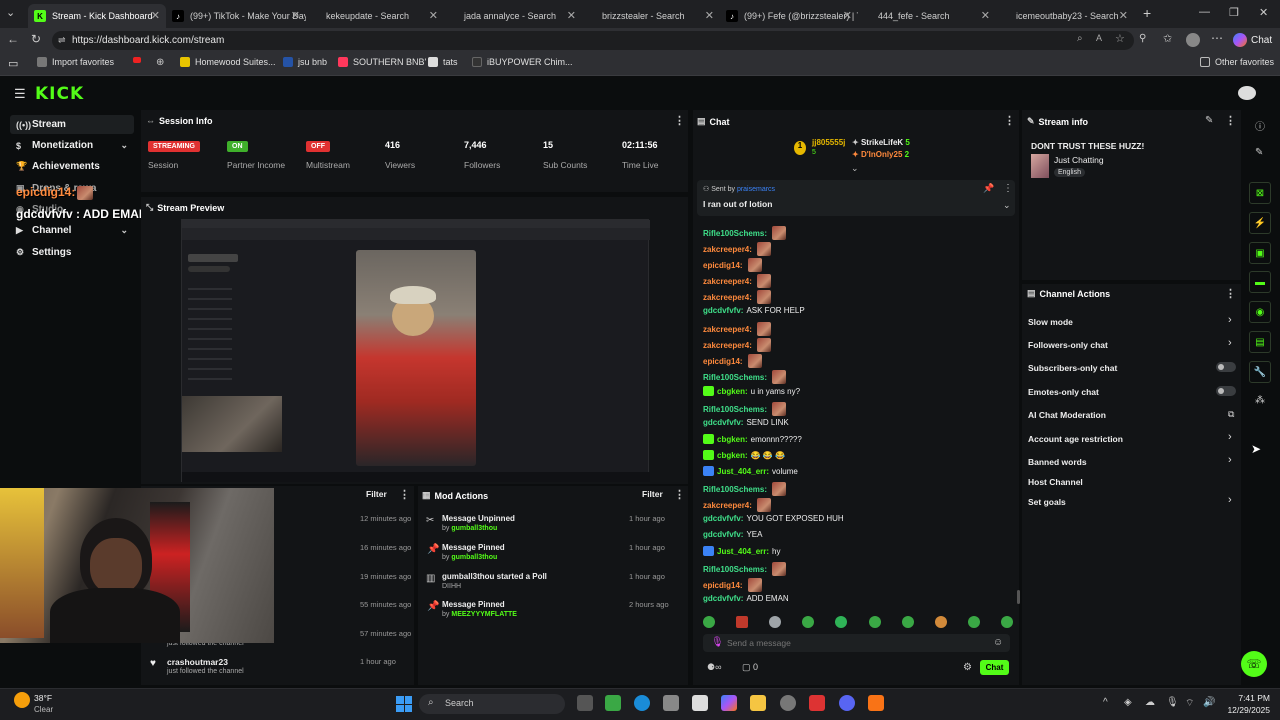  What do you see at coordinates (593, 40) in the screenshot?
I see `url-field: ⇌ https://dashboard.kick.com/stream` at bounding box center [593, 40].